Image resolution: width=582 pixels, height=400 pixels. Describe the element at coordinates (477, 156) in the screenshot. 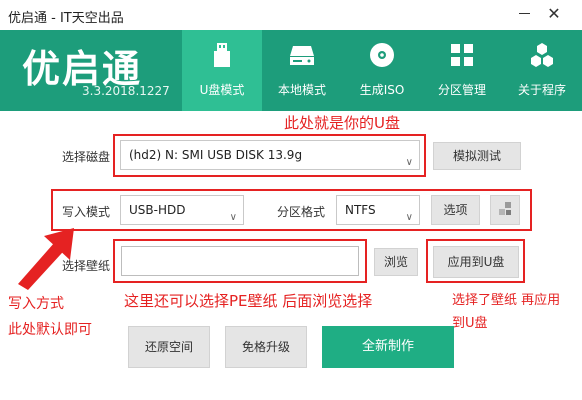

I see `simulate-test-button: 模拟测试` at that location.